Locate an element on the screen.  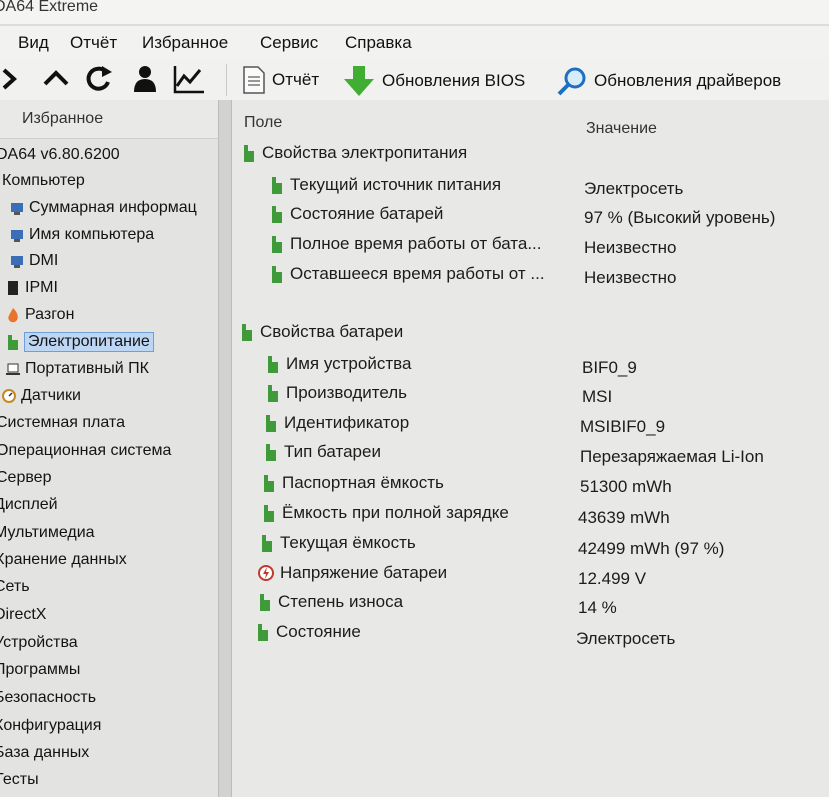
sidebar-item-security: Безопасность is located at coordinates (48, 698).